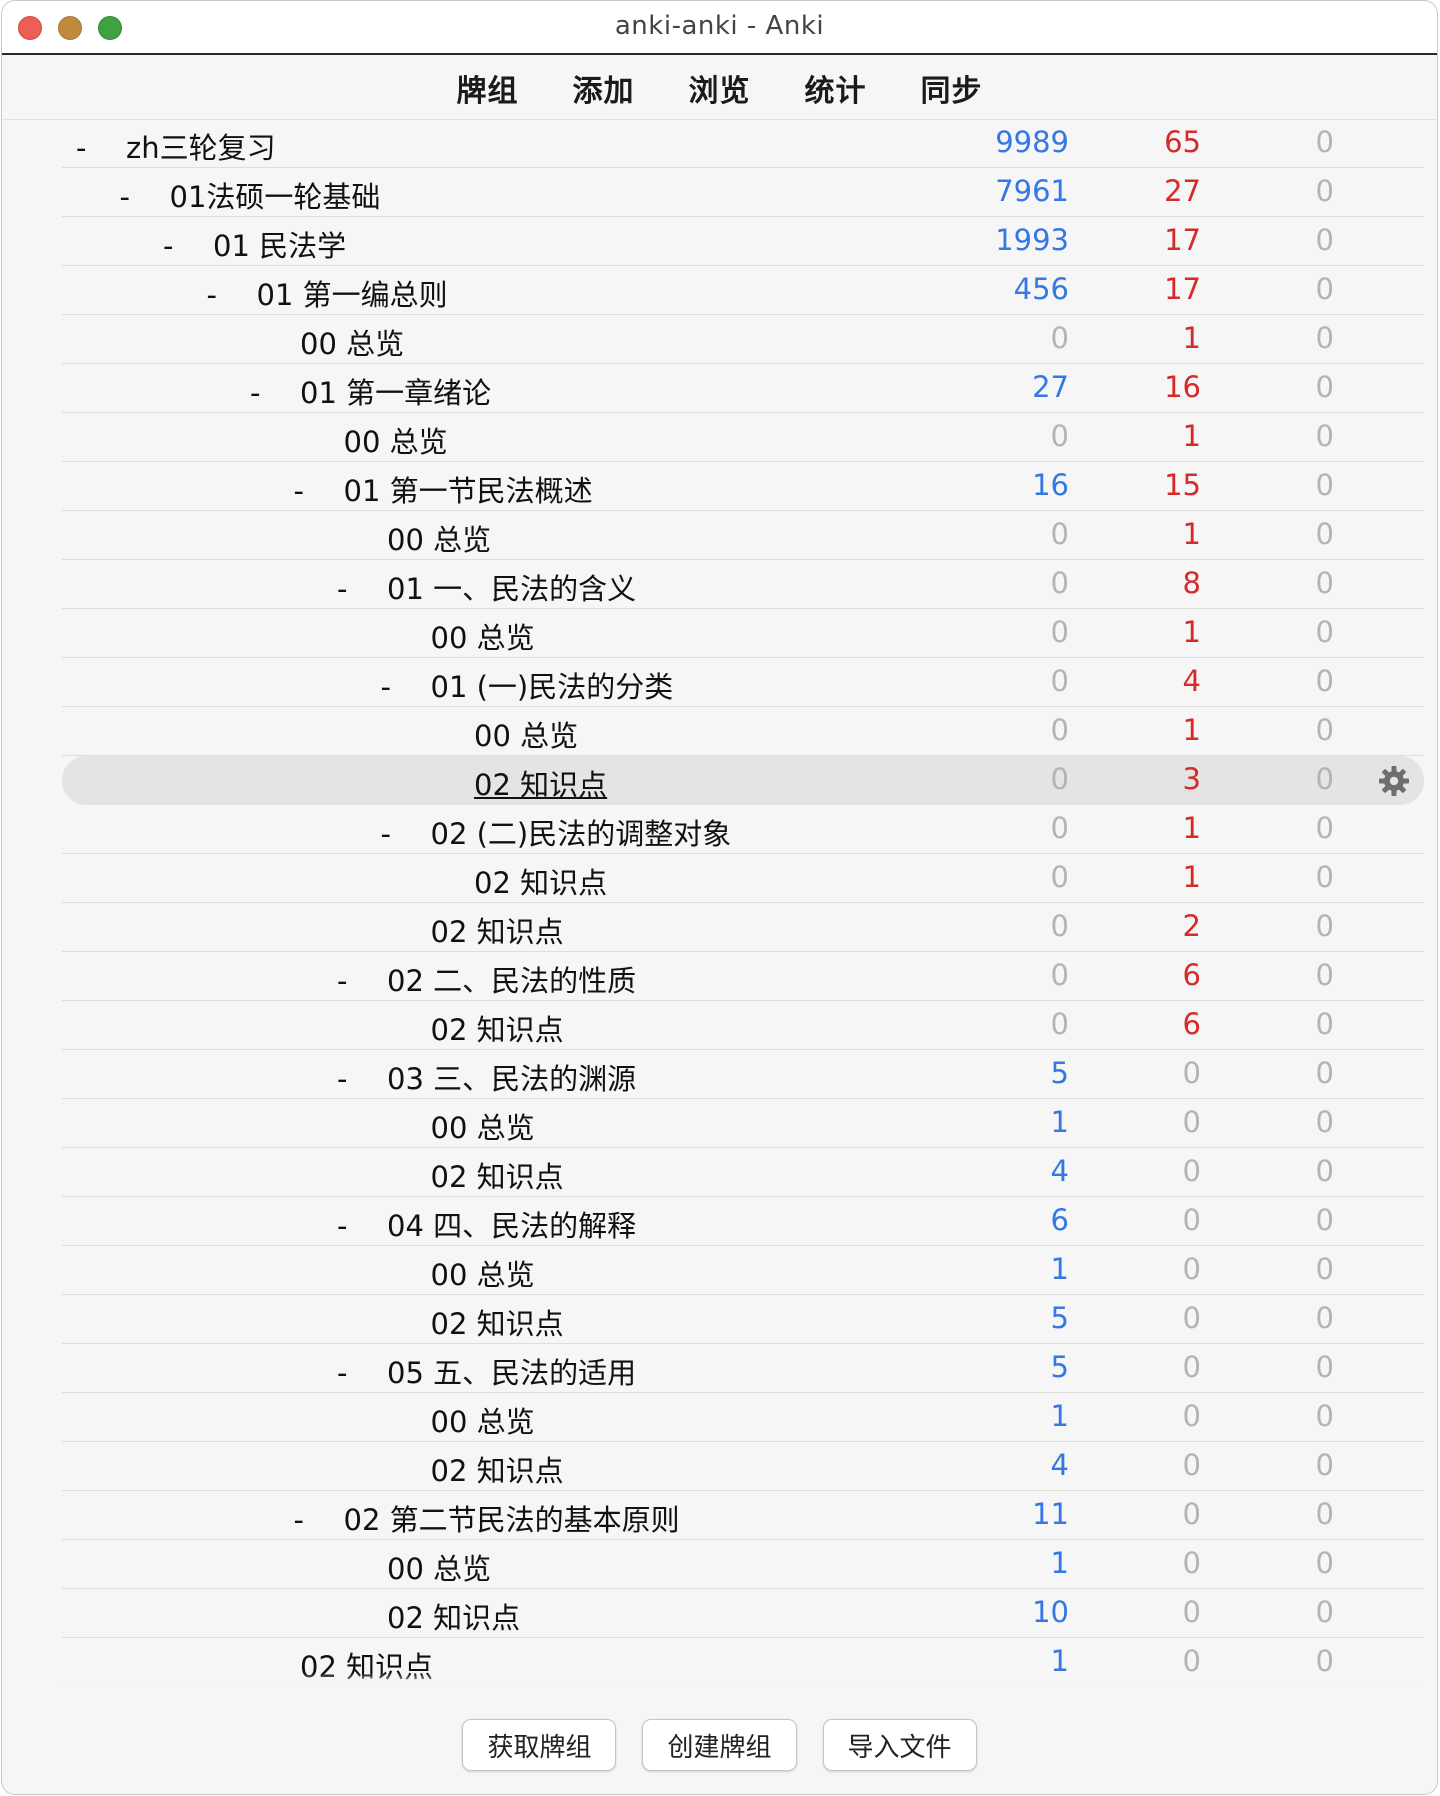 The width and height of the screenshot is (1440, 1796). Describe the element at coordinates (743, 1025) in the screenshot. I see `deck-row: 02 知识点 0 6 0` at that location.